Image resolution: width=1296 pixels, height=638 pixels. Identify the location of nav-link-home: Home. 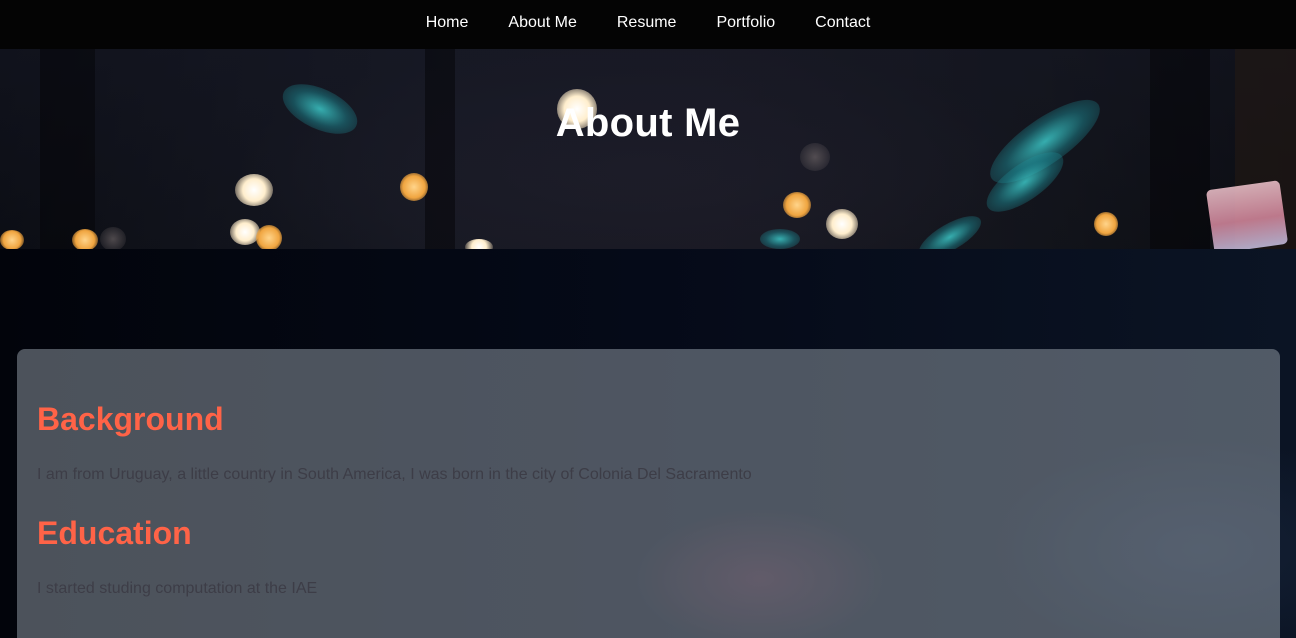
(447, 22).